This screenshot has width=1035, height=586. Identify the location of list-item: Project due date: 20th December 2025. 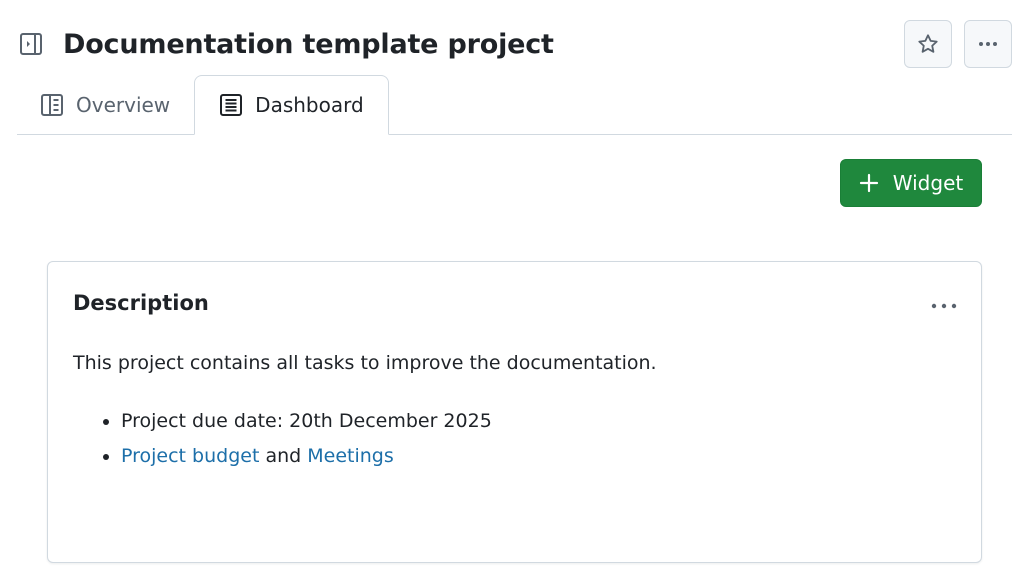
(306, 421).